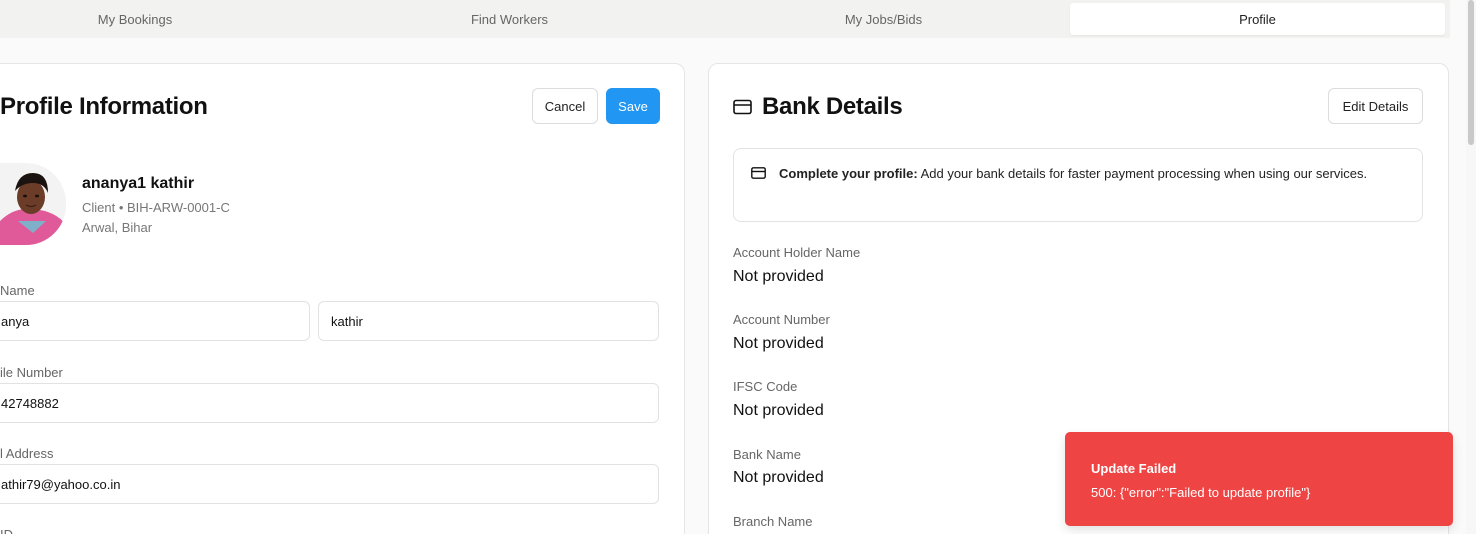 Image resolution: width=1476 pixels, height=534 pixels. Describe the element at coordinates (765, 386) in the screenshot. I see `ifsc-label: IFSC Code` at that location.